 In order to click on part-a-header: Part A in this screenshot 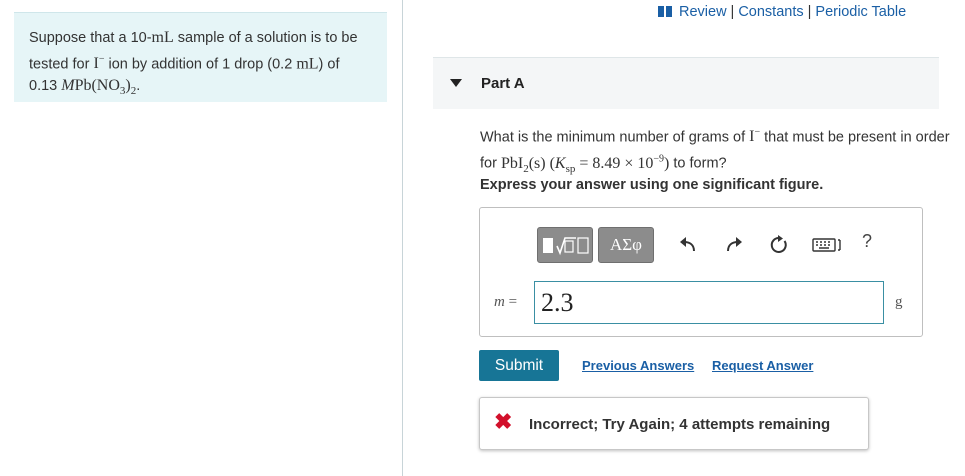, I will do `click(686, 83)`.